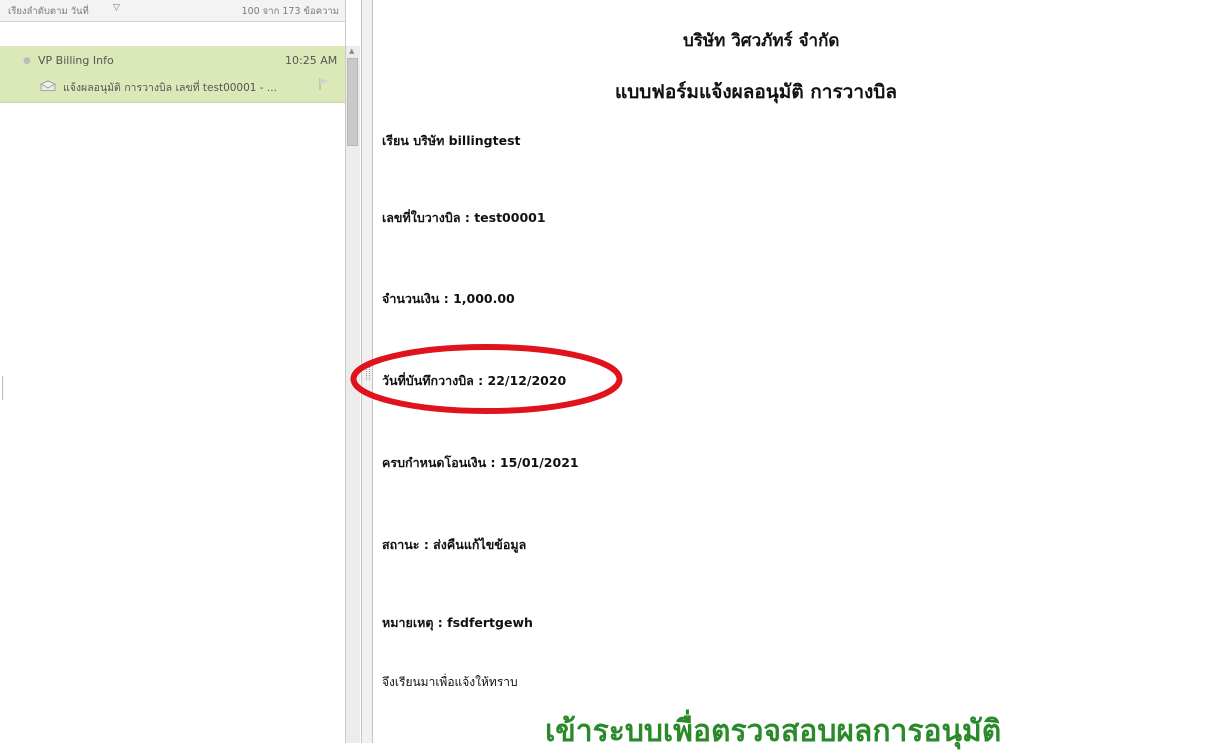 The width and height of the screenshot is (1218, 755). What do you see at coordinates (48, 85) in the screenshot?
I see `envelope-icon` at bounding box center [48, 85].